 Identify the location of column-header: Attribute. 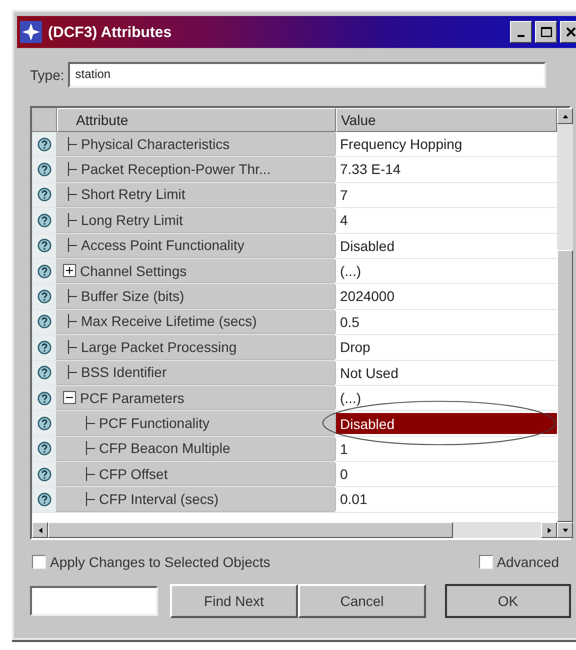
(196, 120).